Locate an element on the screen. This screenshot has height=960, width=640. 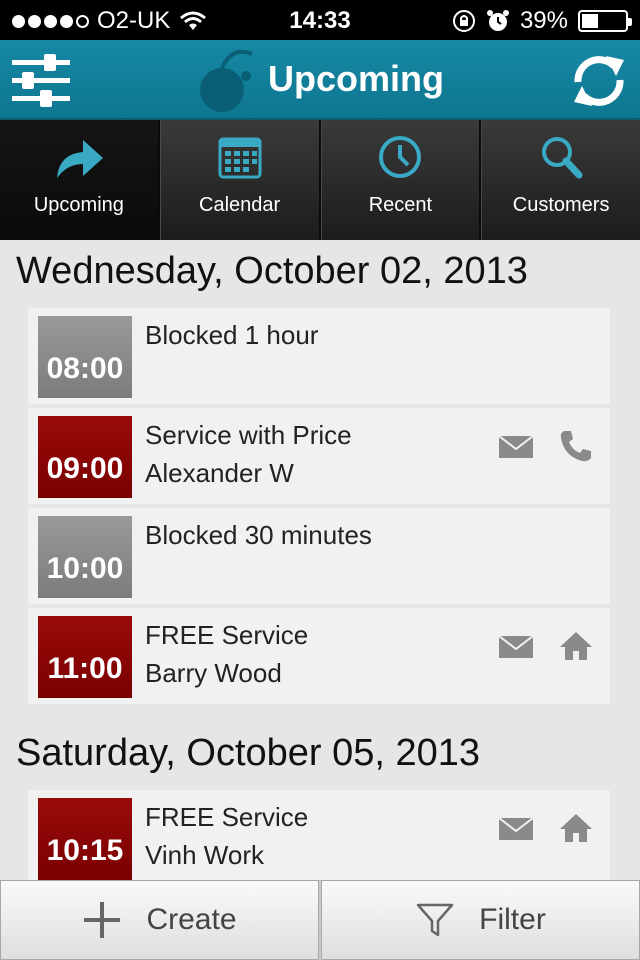
create-button: Create is located at coordinates (159, 920).